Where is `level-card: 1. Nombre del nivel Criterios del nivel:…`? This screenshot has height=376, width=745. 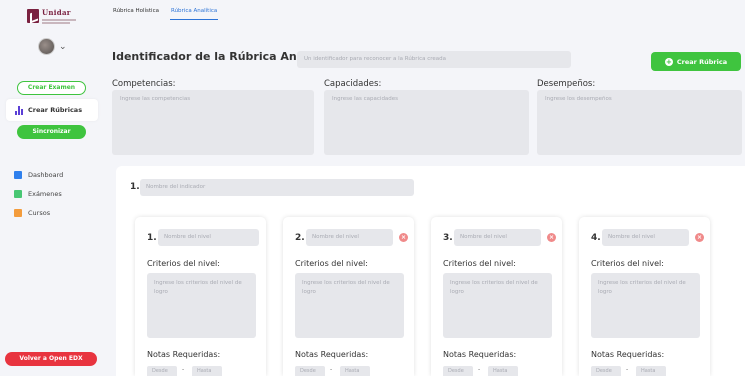
level-card: 1. Nombre del nivel Criterios del nivel:… is located at coordinates (200, 296).